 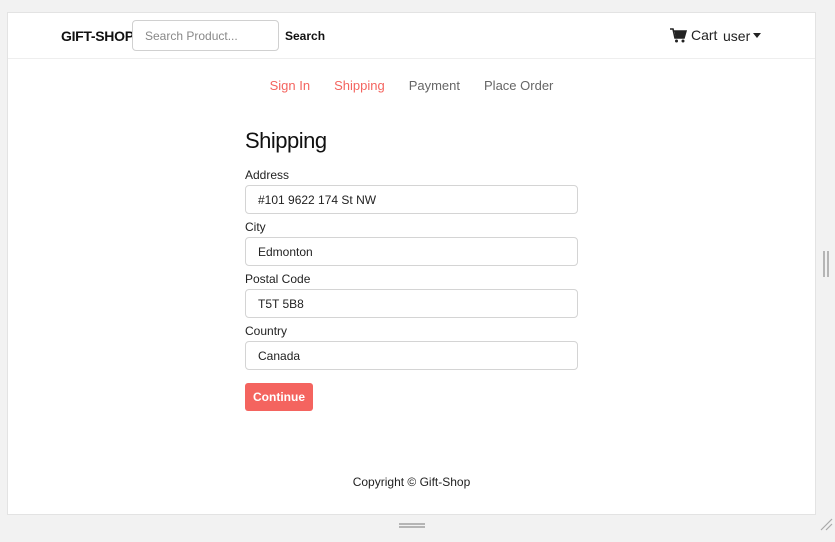 I want to click on footer-copyright: Copyright © Gift-Shop, so click(x=411, y=482).